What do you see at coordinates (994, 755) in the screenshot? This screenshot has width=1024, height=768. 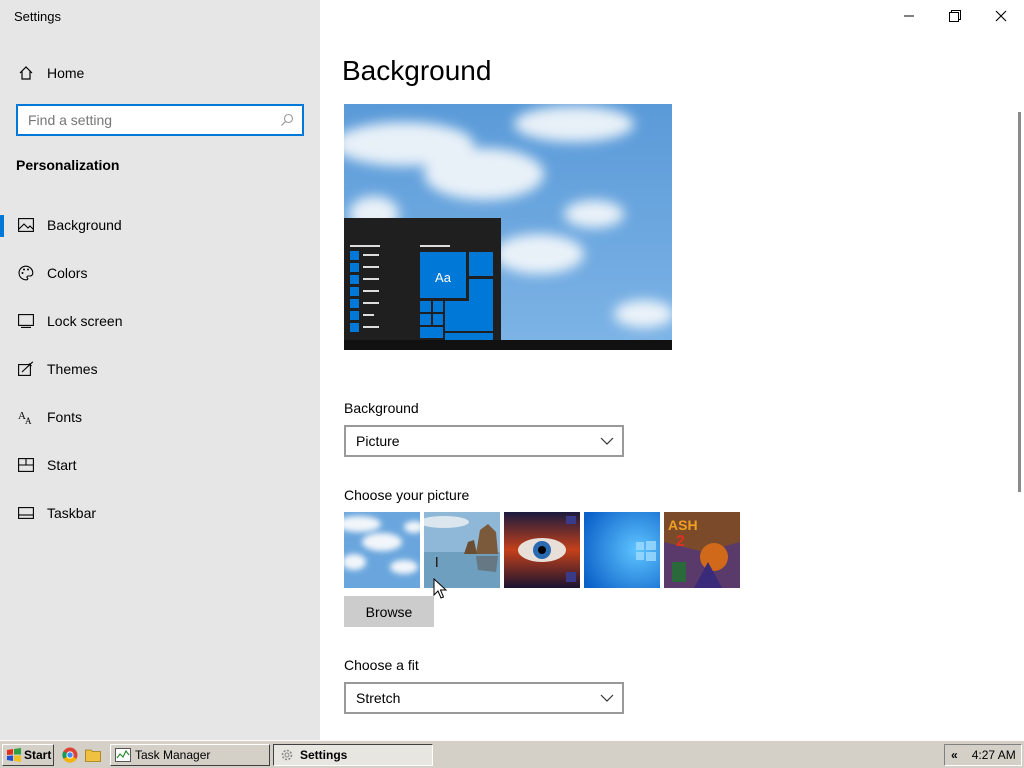 I see `clock: 4:27 AM` at bounding box center [994, 755].